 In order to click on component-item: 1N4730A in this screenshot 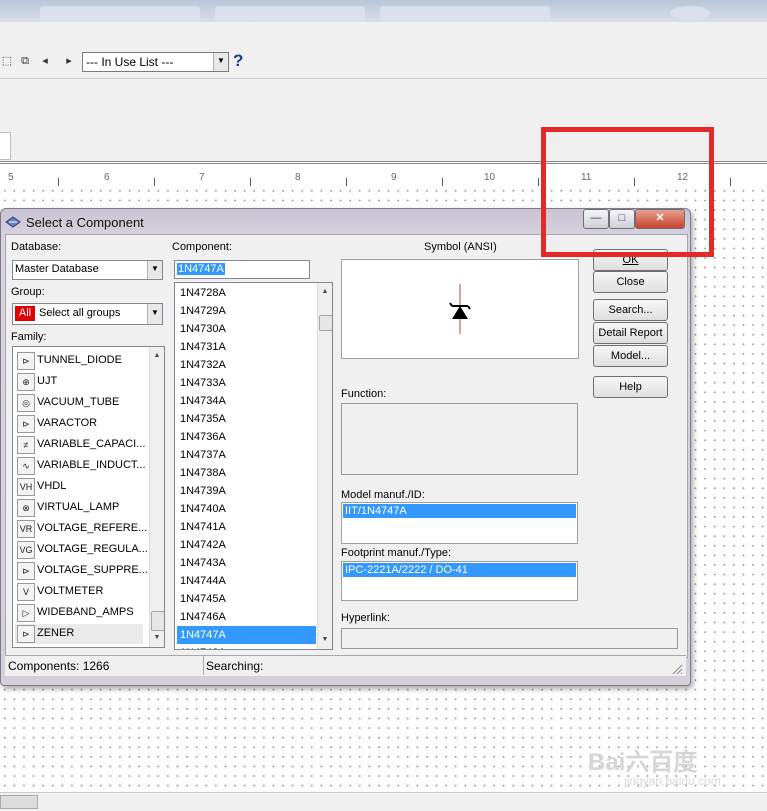, I will do `click(246, 329)`.